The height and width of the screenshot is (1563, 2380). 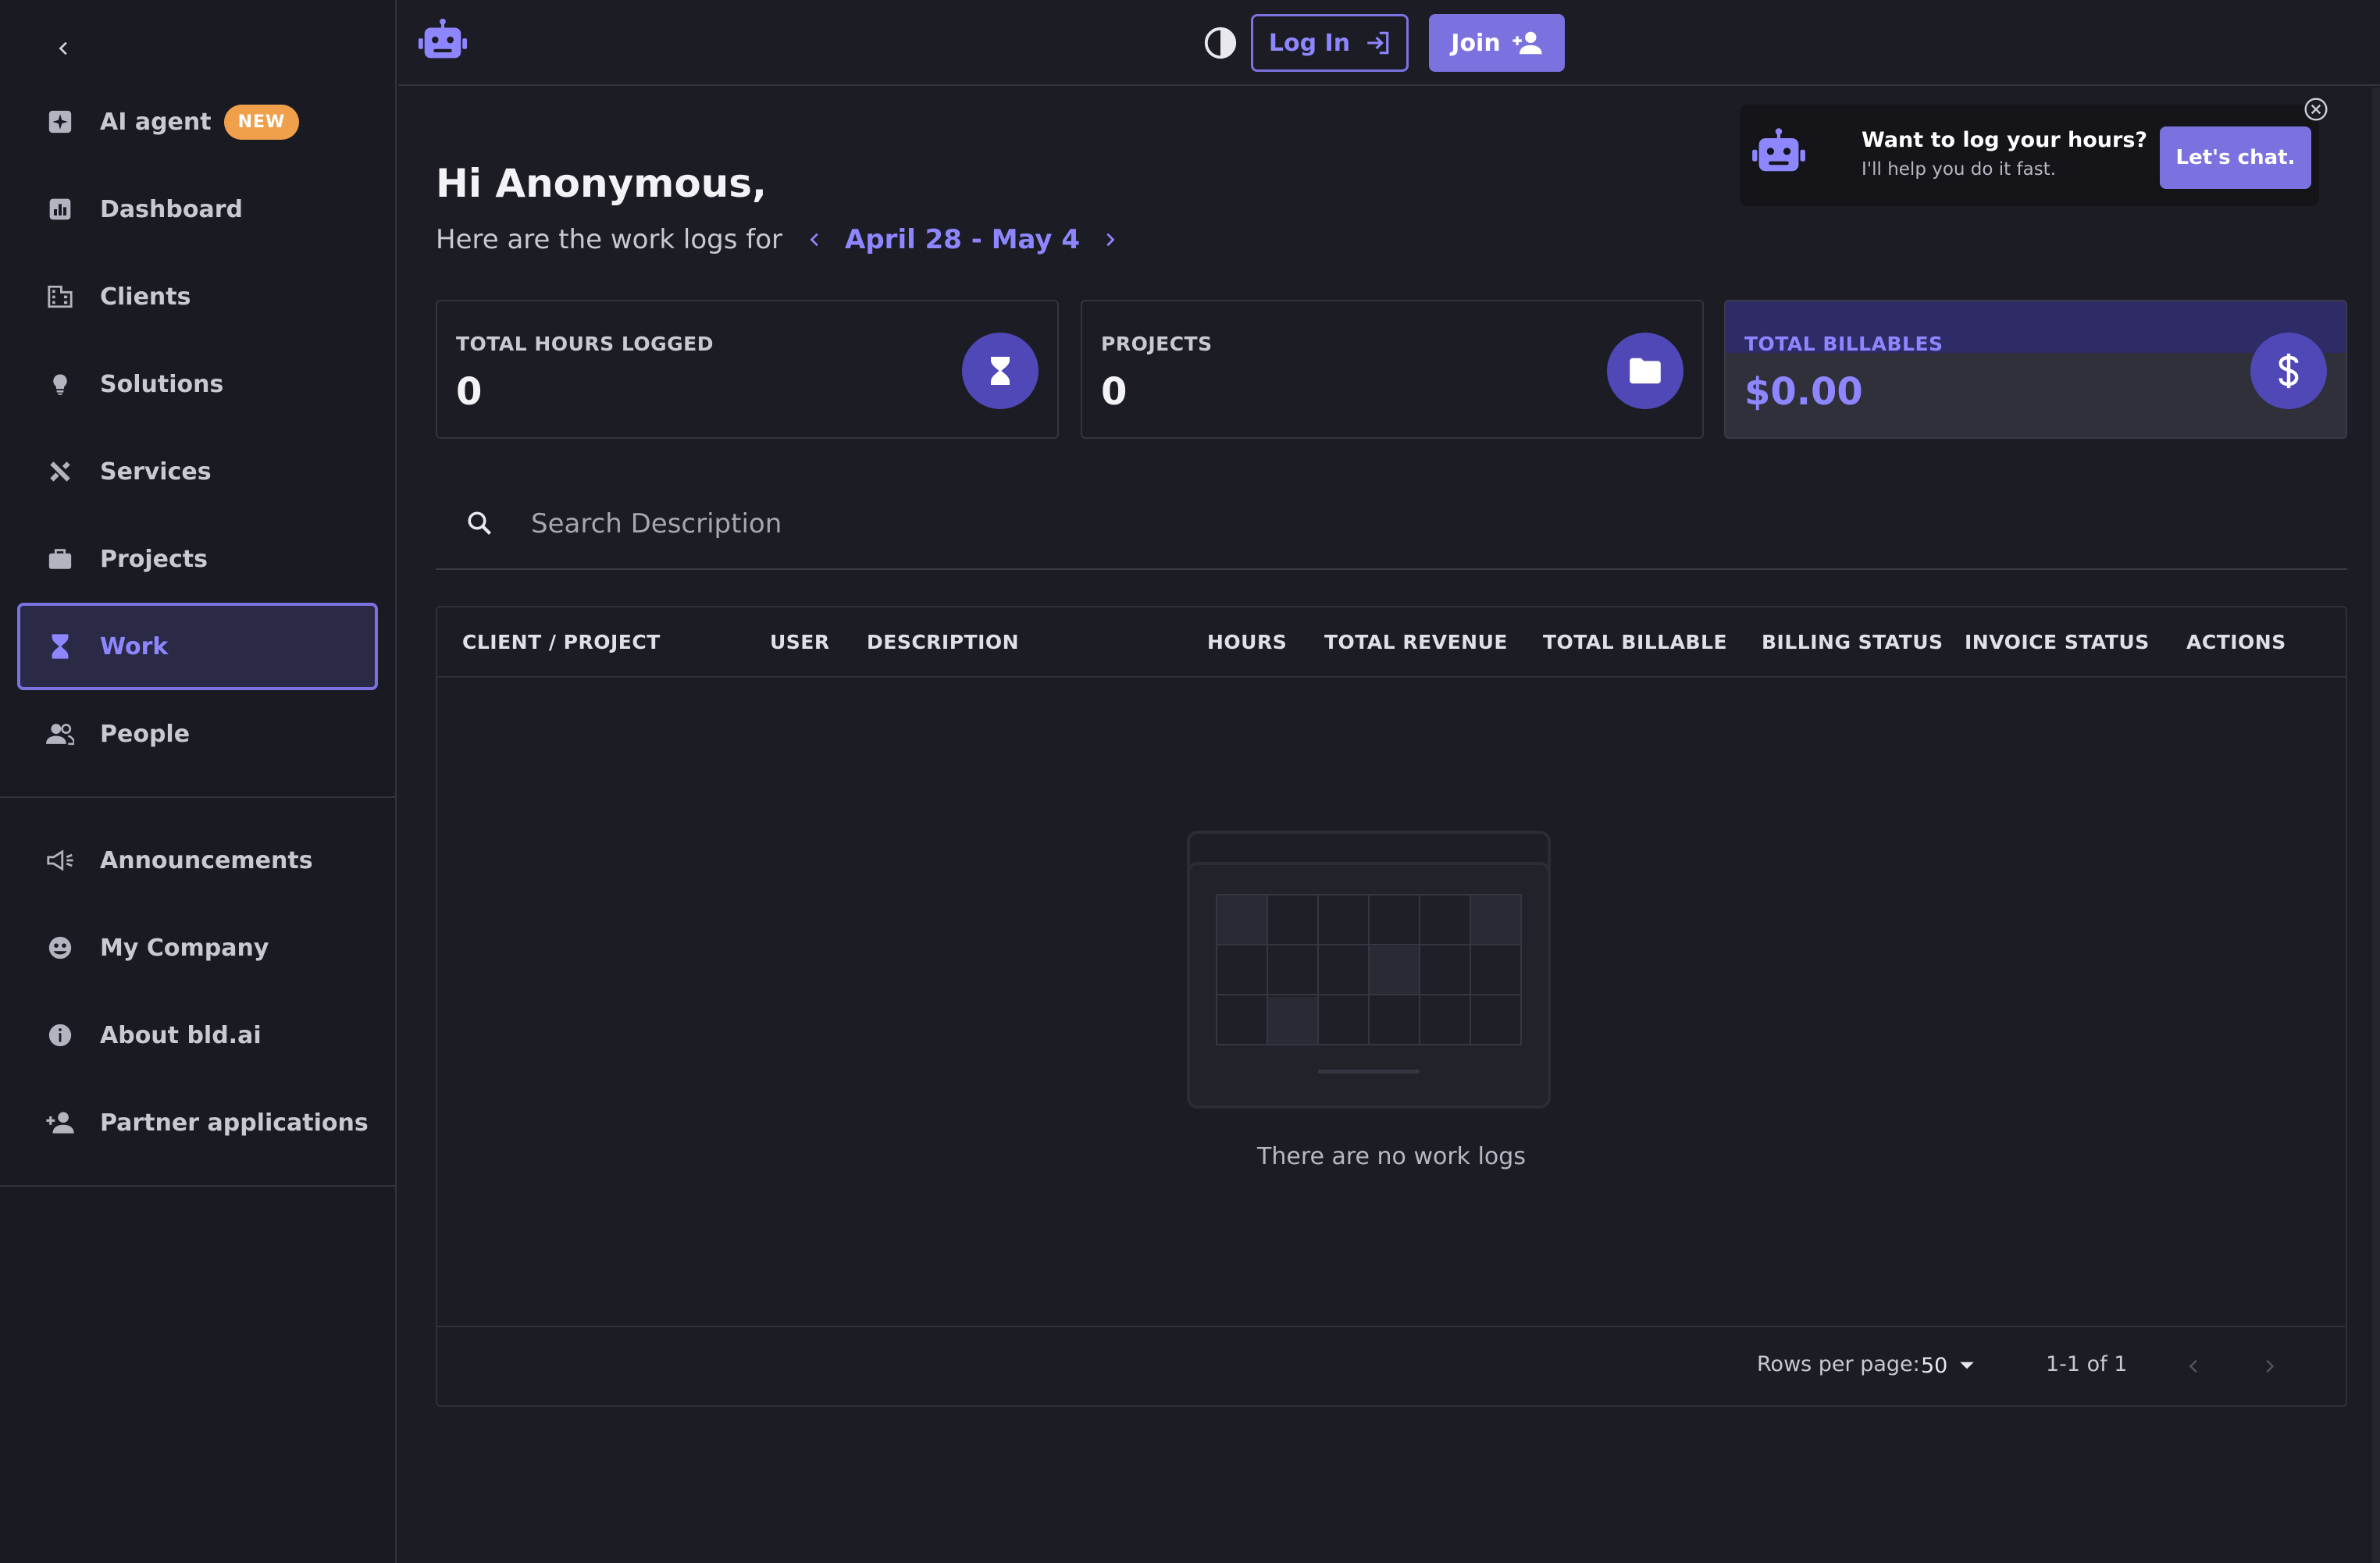 I want to click on join-label: Join, so click(x=1476, y=43).